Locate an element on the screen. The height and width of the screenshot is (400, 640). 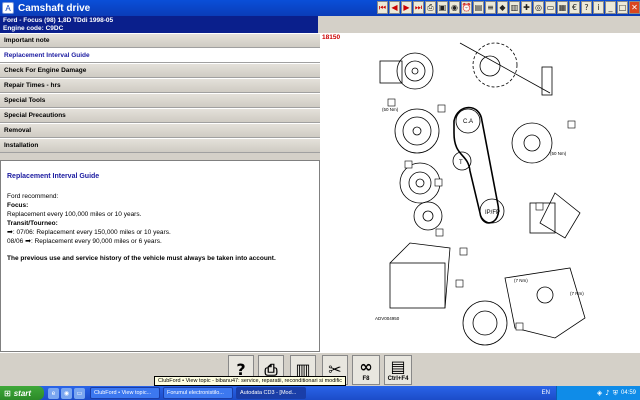
menu-item-removal: Removal is located at coordinates (160, 130).